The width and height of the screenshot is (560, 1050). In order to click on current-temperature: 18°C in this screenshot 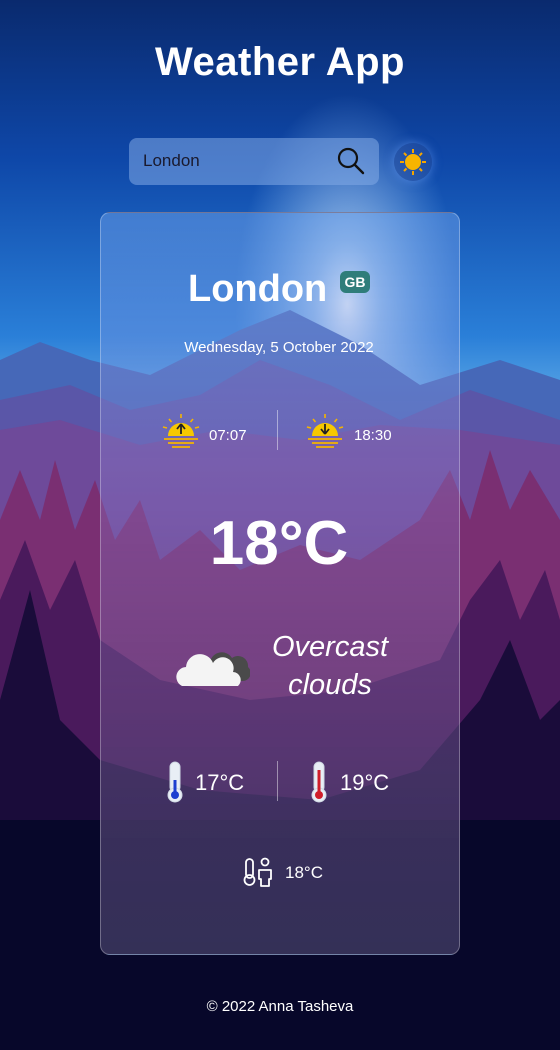, I will do `click(279, 543)`.